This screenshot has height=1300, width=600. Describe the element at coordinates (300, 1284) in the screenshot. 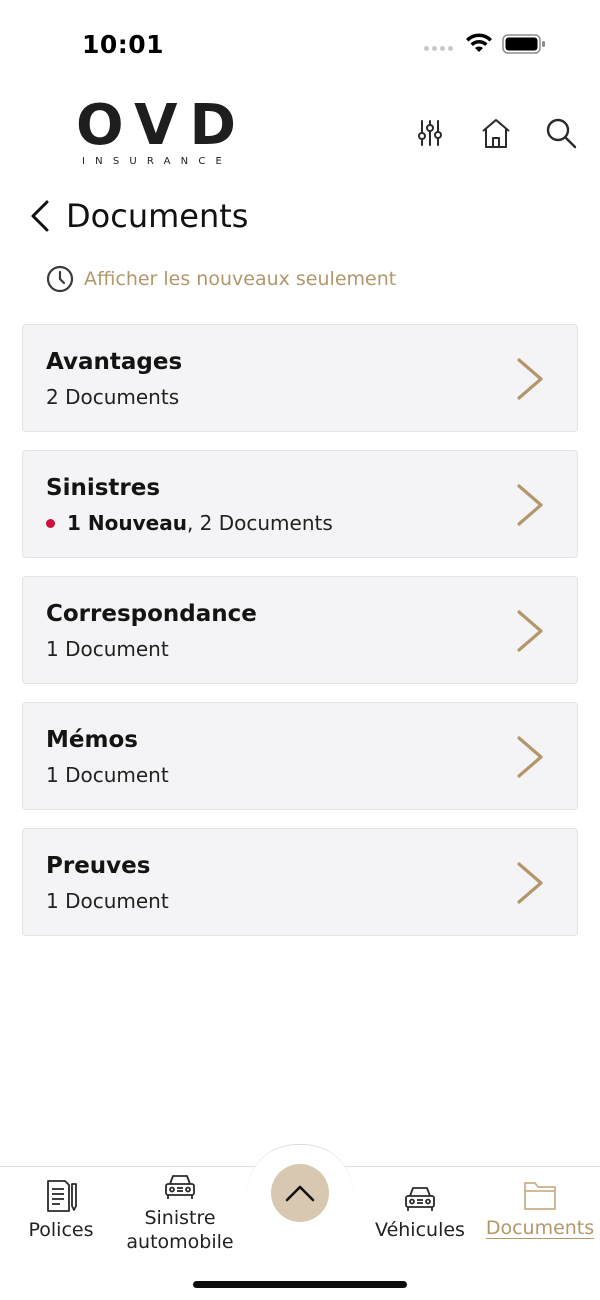

I see `home-indicator` at that location.